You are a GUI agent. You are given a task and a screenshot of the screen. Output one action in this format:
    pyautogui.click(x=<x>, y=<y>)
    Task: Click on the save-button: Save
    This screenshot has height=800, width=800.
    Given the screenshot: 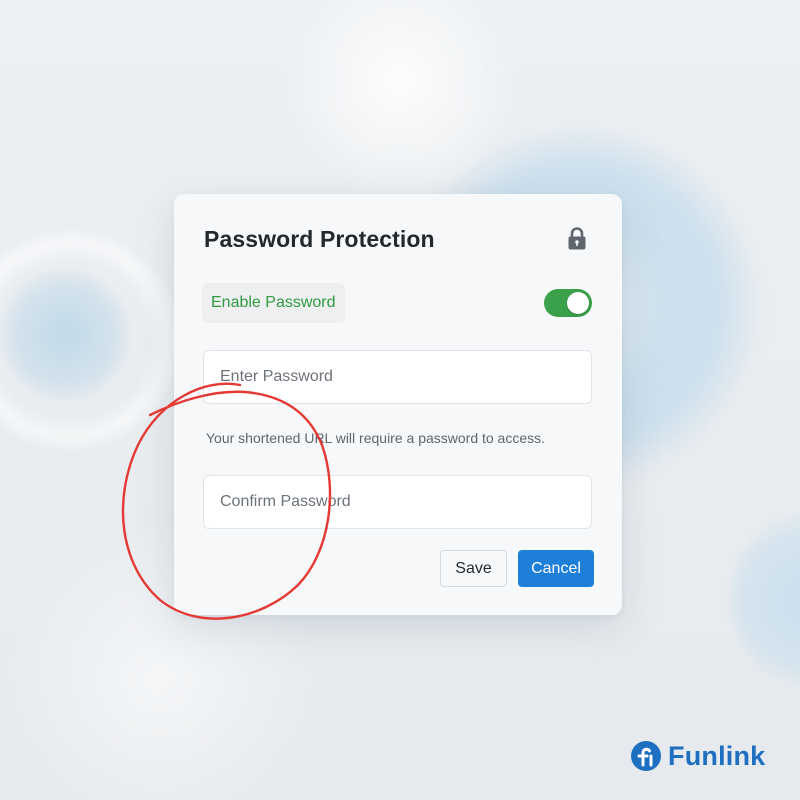 What is the action you would take?
    pyautogui.click(x=473, y=568)
    